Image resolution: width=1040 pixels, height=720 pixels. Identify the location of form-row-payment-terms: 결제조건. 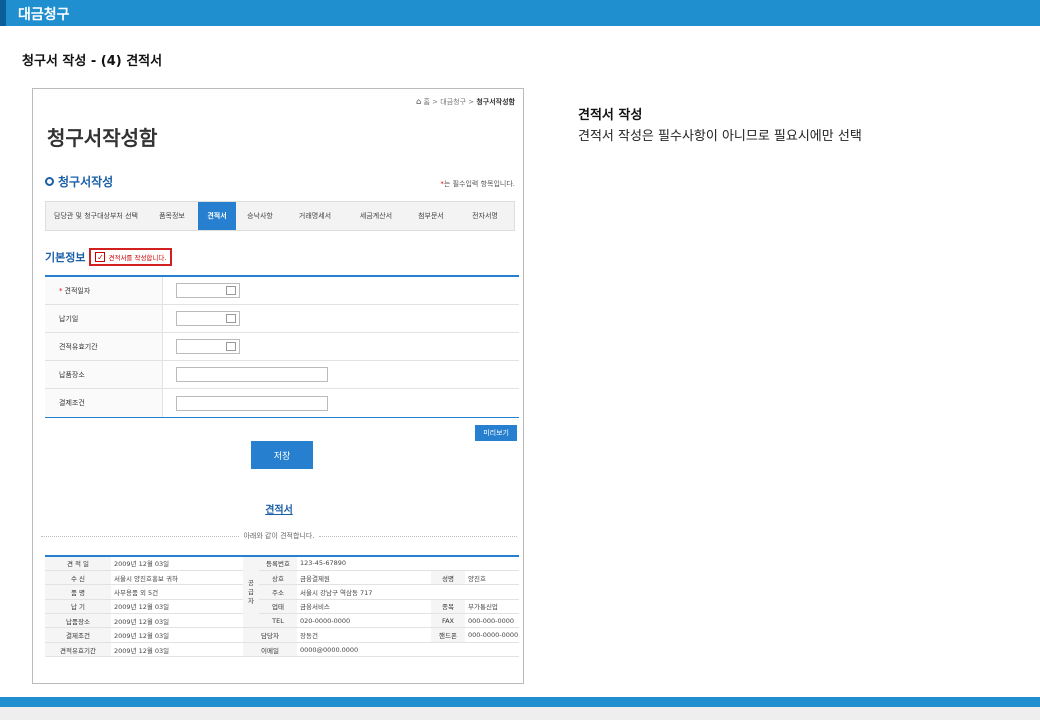
(282, 403).